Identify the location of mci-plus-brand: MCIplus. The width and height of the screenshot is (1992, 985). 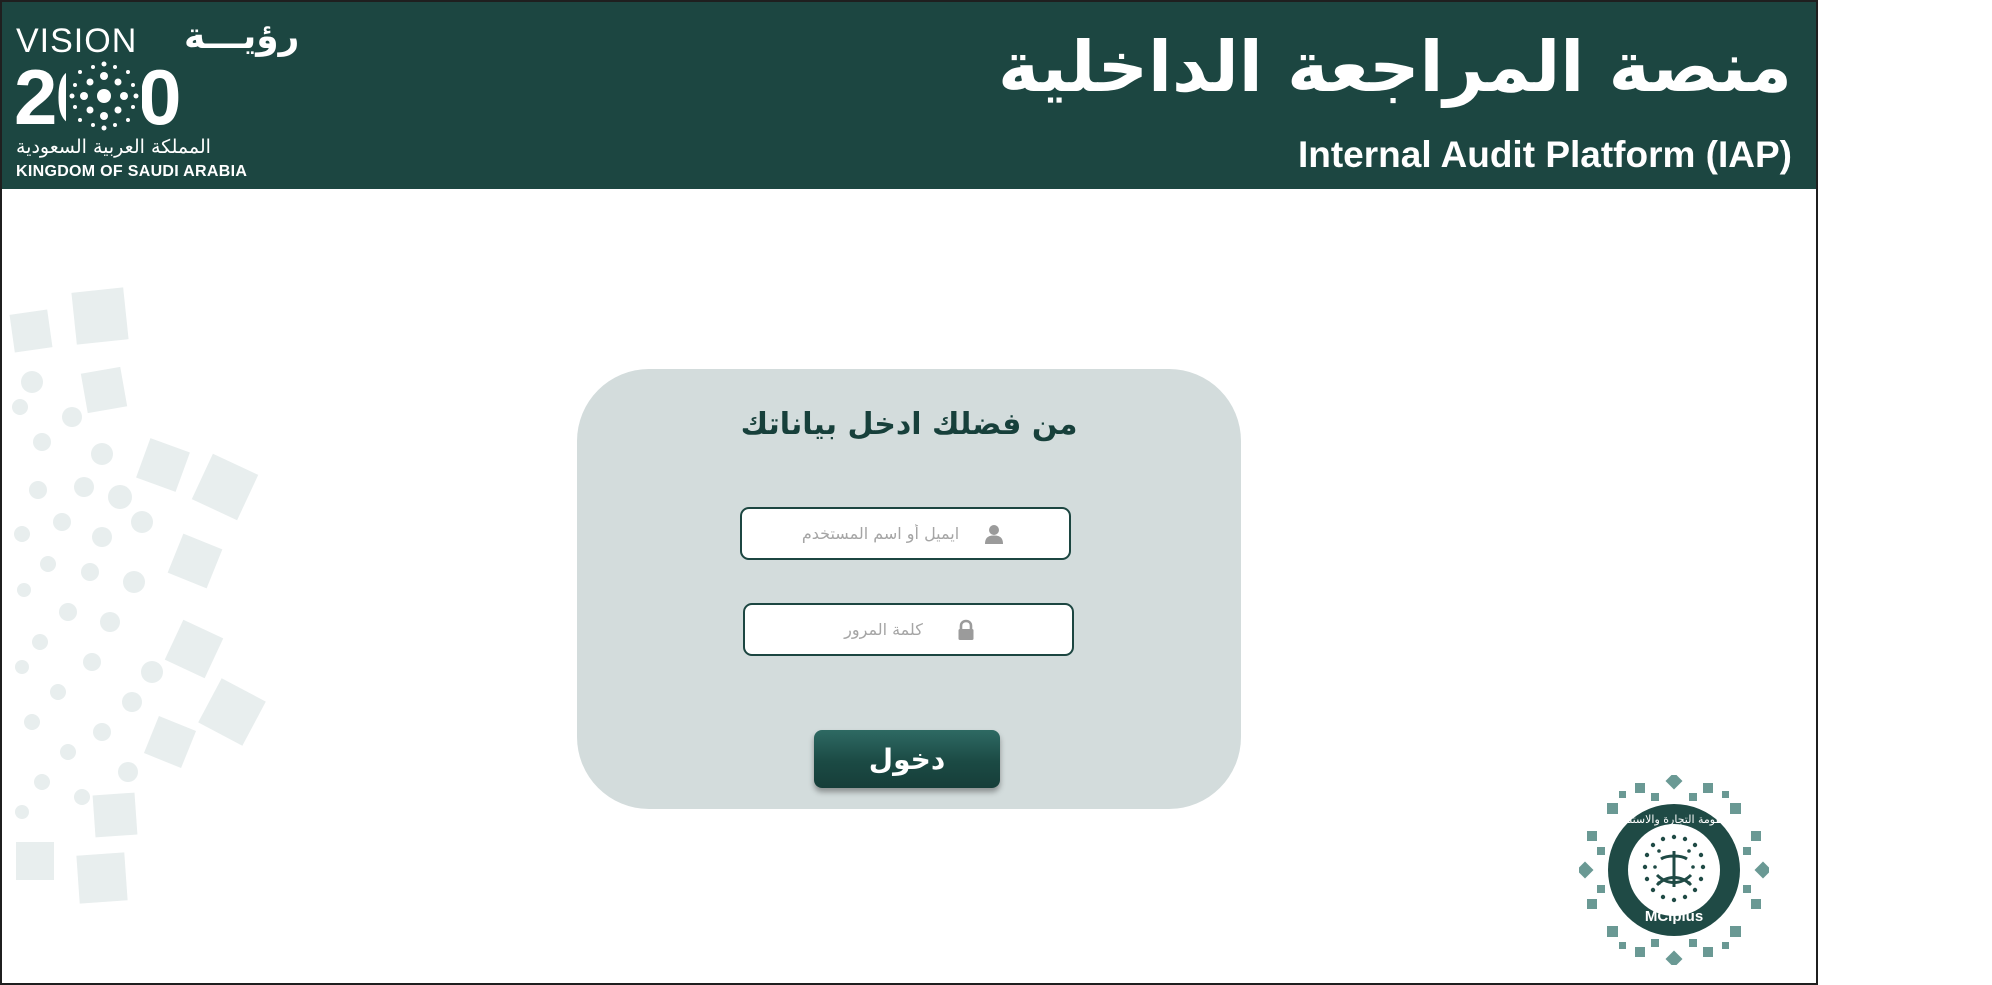
(1674, 916).